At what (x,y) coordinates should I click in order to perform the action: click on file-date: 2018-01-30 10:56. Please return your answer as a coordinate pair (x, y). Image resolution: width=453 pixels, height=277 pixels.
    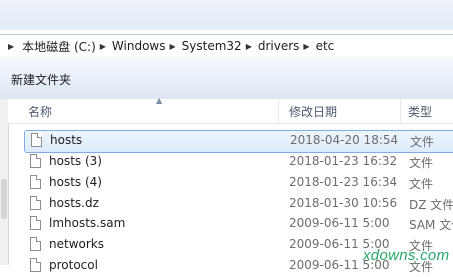
    Looking at the image, I should click on (343, 203).